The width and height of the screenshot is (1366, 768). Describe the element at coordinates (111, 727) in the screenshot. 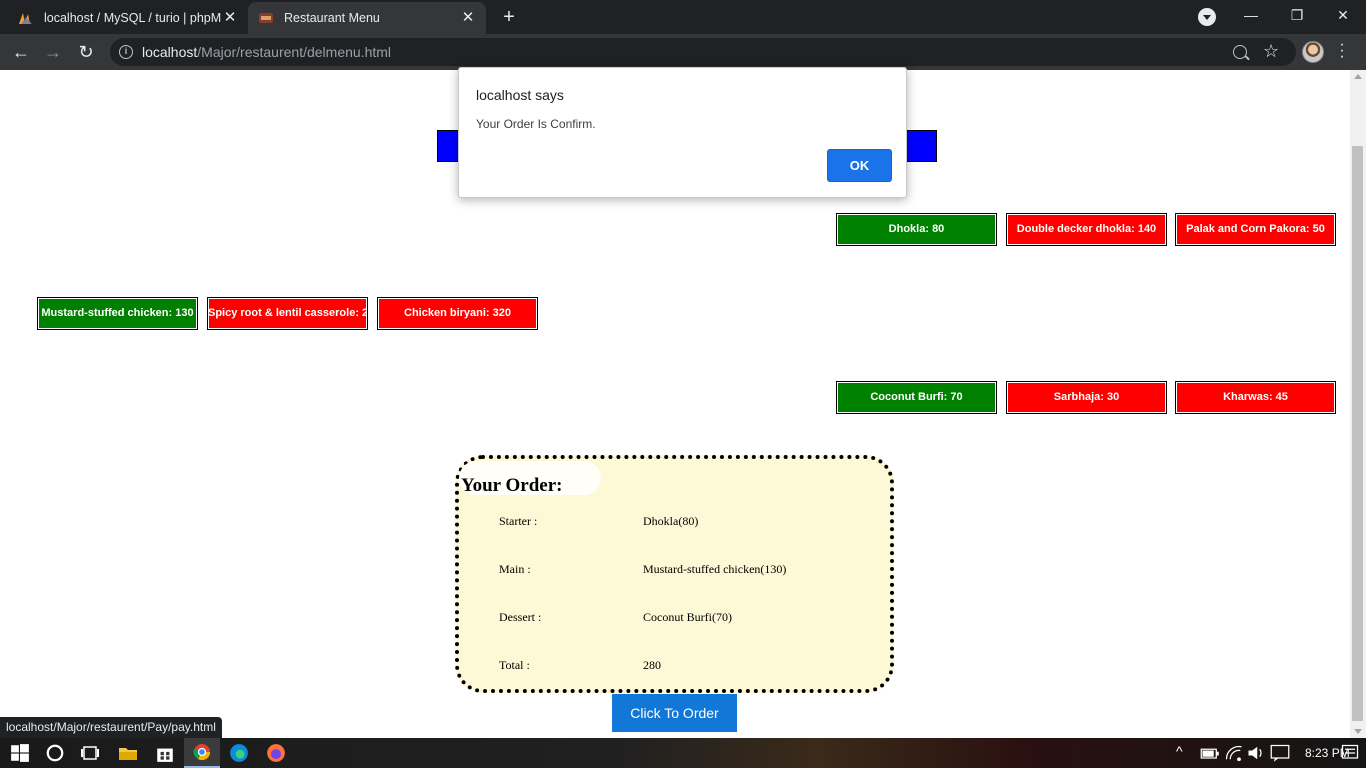

I see `status-url-bubble: localhost/Major/restaurent/Pay/pay.html` at that location.